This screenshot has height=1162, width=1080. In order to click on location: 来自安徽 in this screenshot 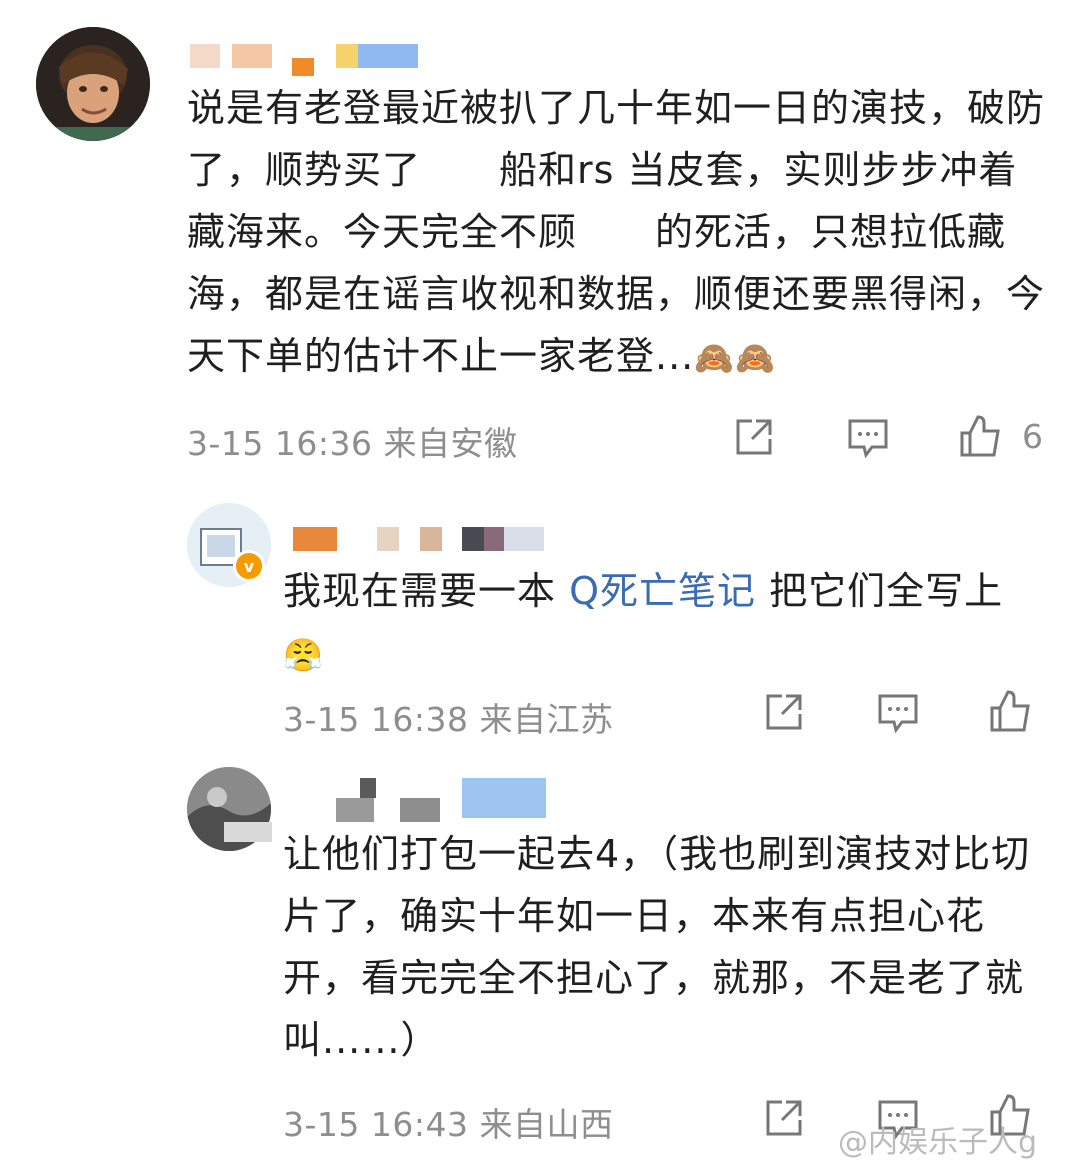, I will do `click(450, 443)`.